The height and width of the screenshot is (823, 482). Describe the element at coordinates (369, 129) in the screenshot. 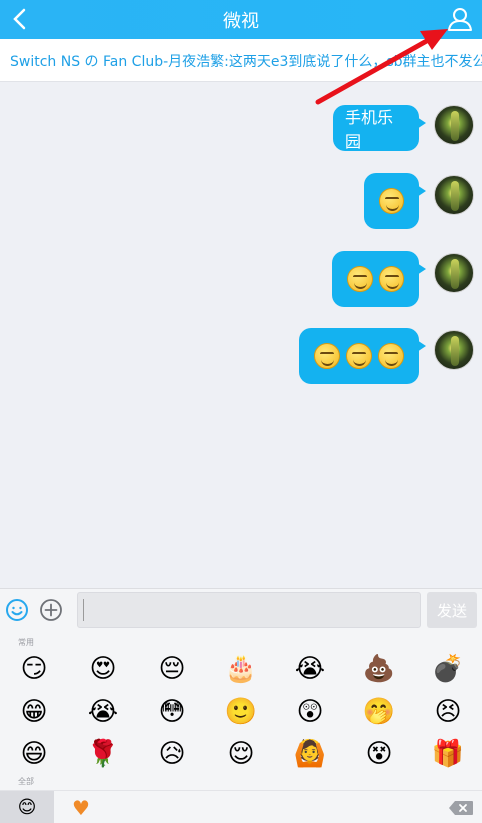

I see `message-text: 手机乐园` at that location.